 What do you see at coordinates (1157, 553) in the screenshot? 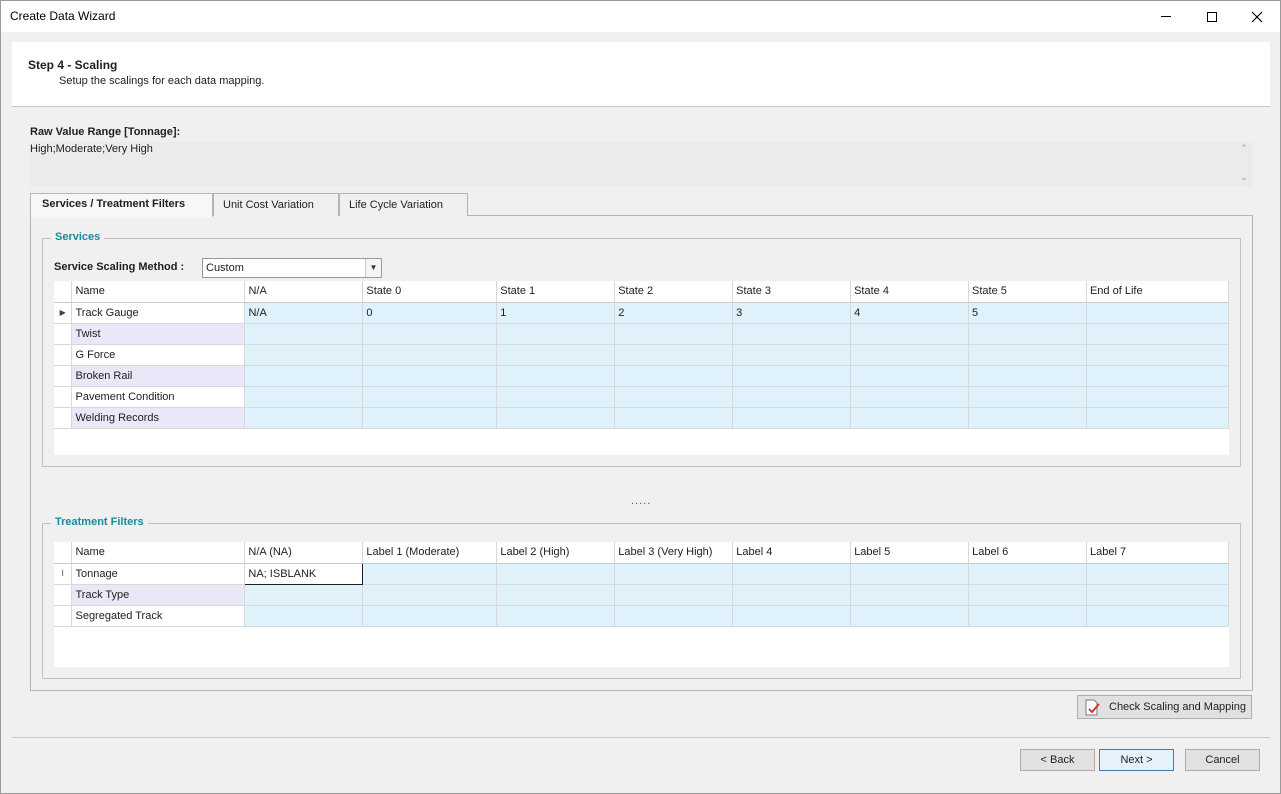
I see `column-header: Label 7` at bounding box center [1157, 553].